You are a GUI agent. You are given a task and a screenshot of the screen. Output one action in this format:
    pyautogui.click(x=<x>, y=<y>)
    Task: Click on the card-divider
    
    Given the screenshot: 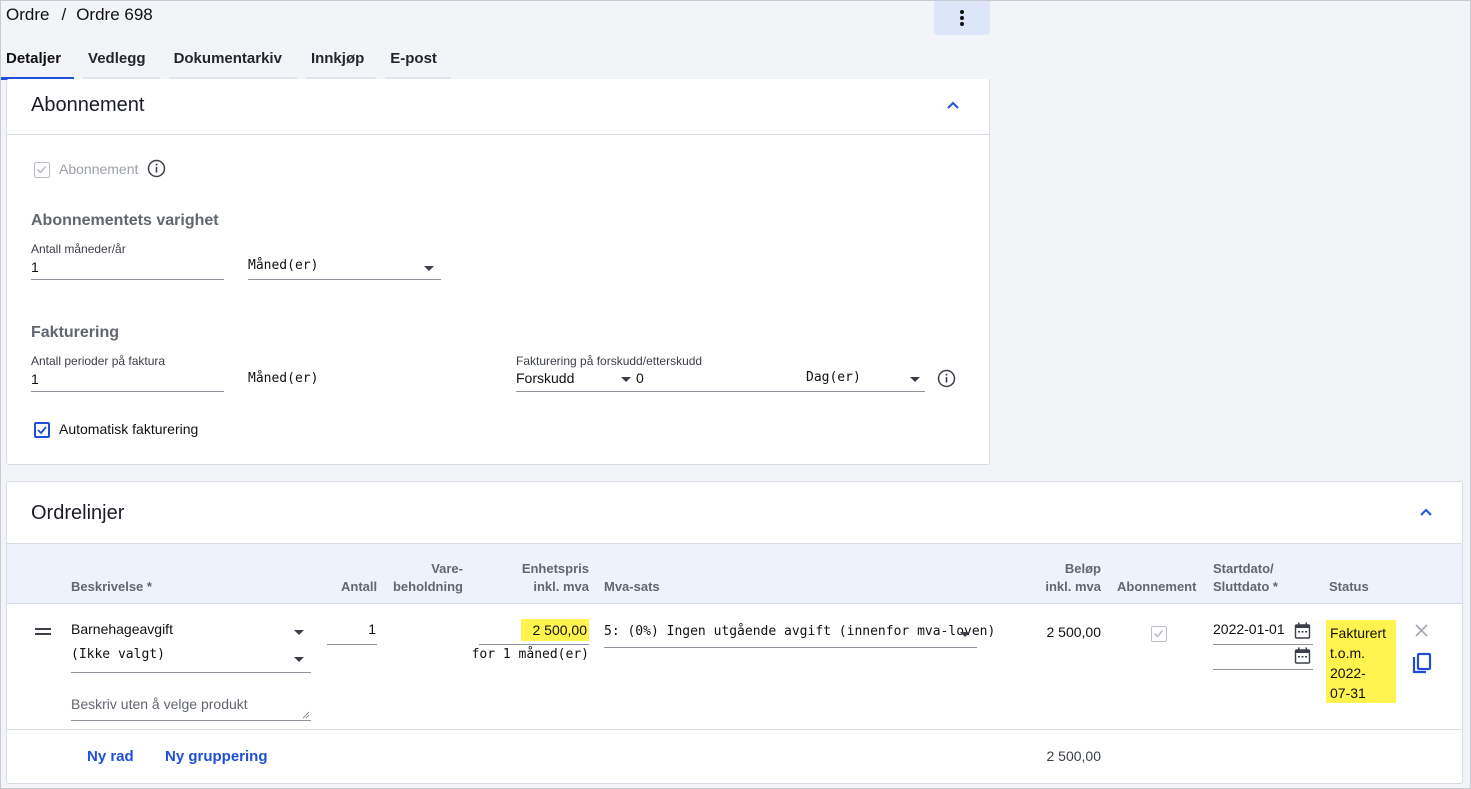 What is the action you would take?
    pyautogui.click(x=498, y=134)
    